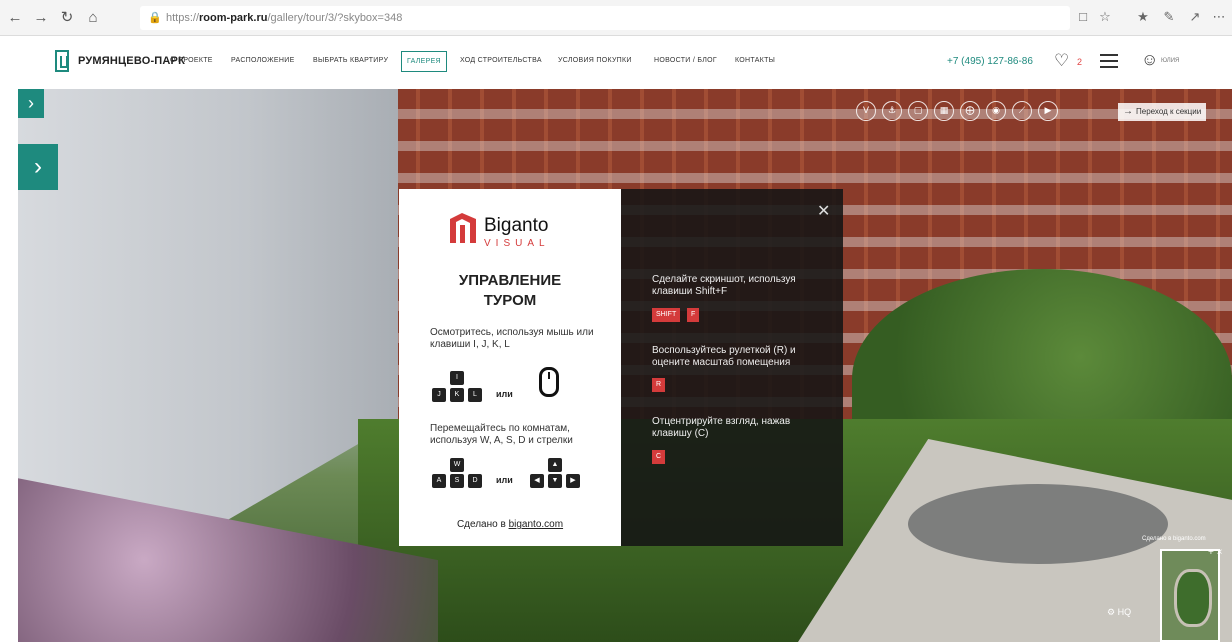  Describe the element at coordinates (721, 427) in the screenshot. I see `center-instruction: Отцентрируйте взгляд, нажав клавишу (C)` at that location.